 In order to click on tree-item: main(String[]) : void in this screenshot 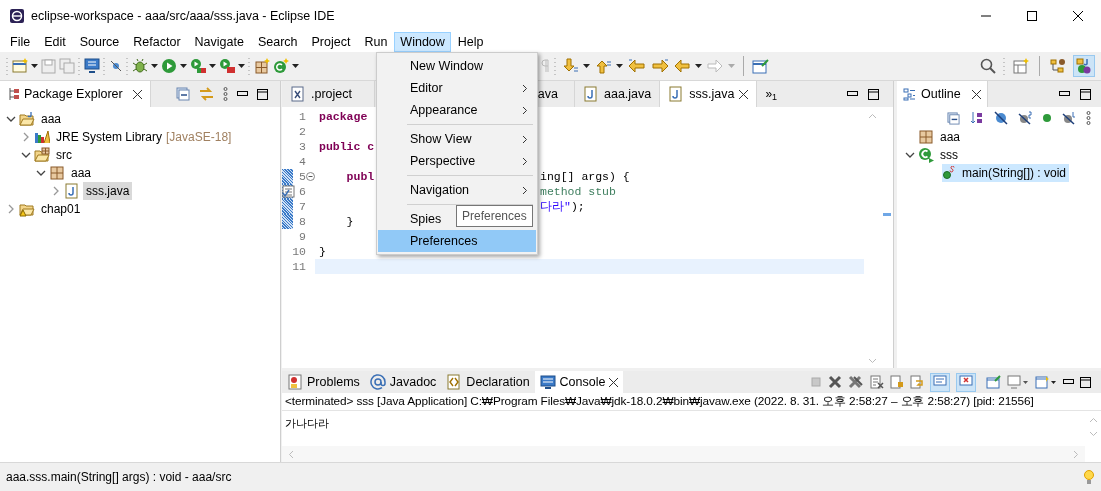, I will do `click(1006, 173)`.